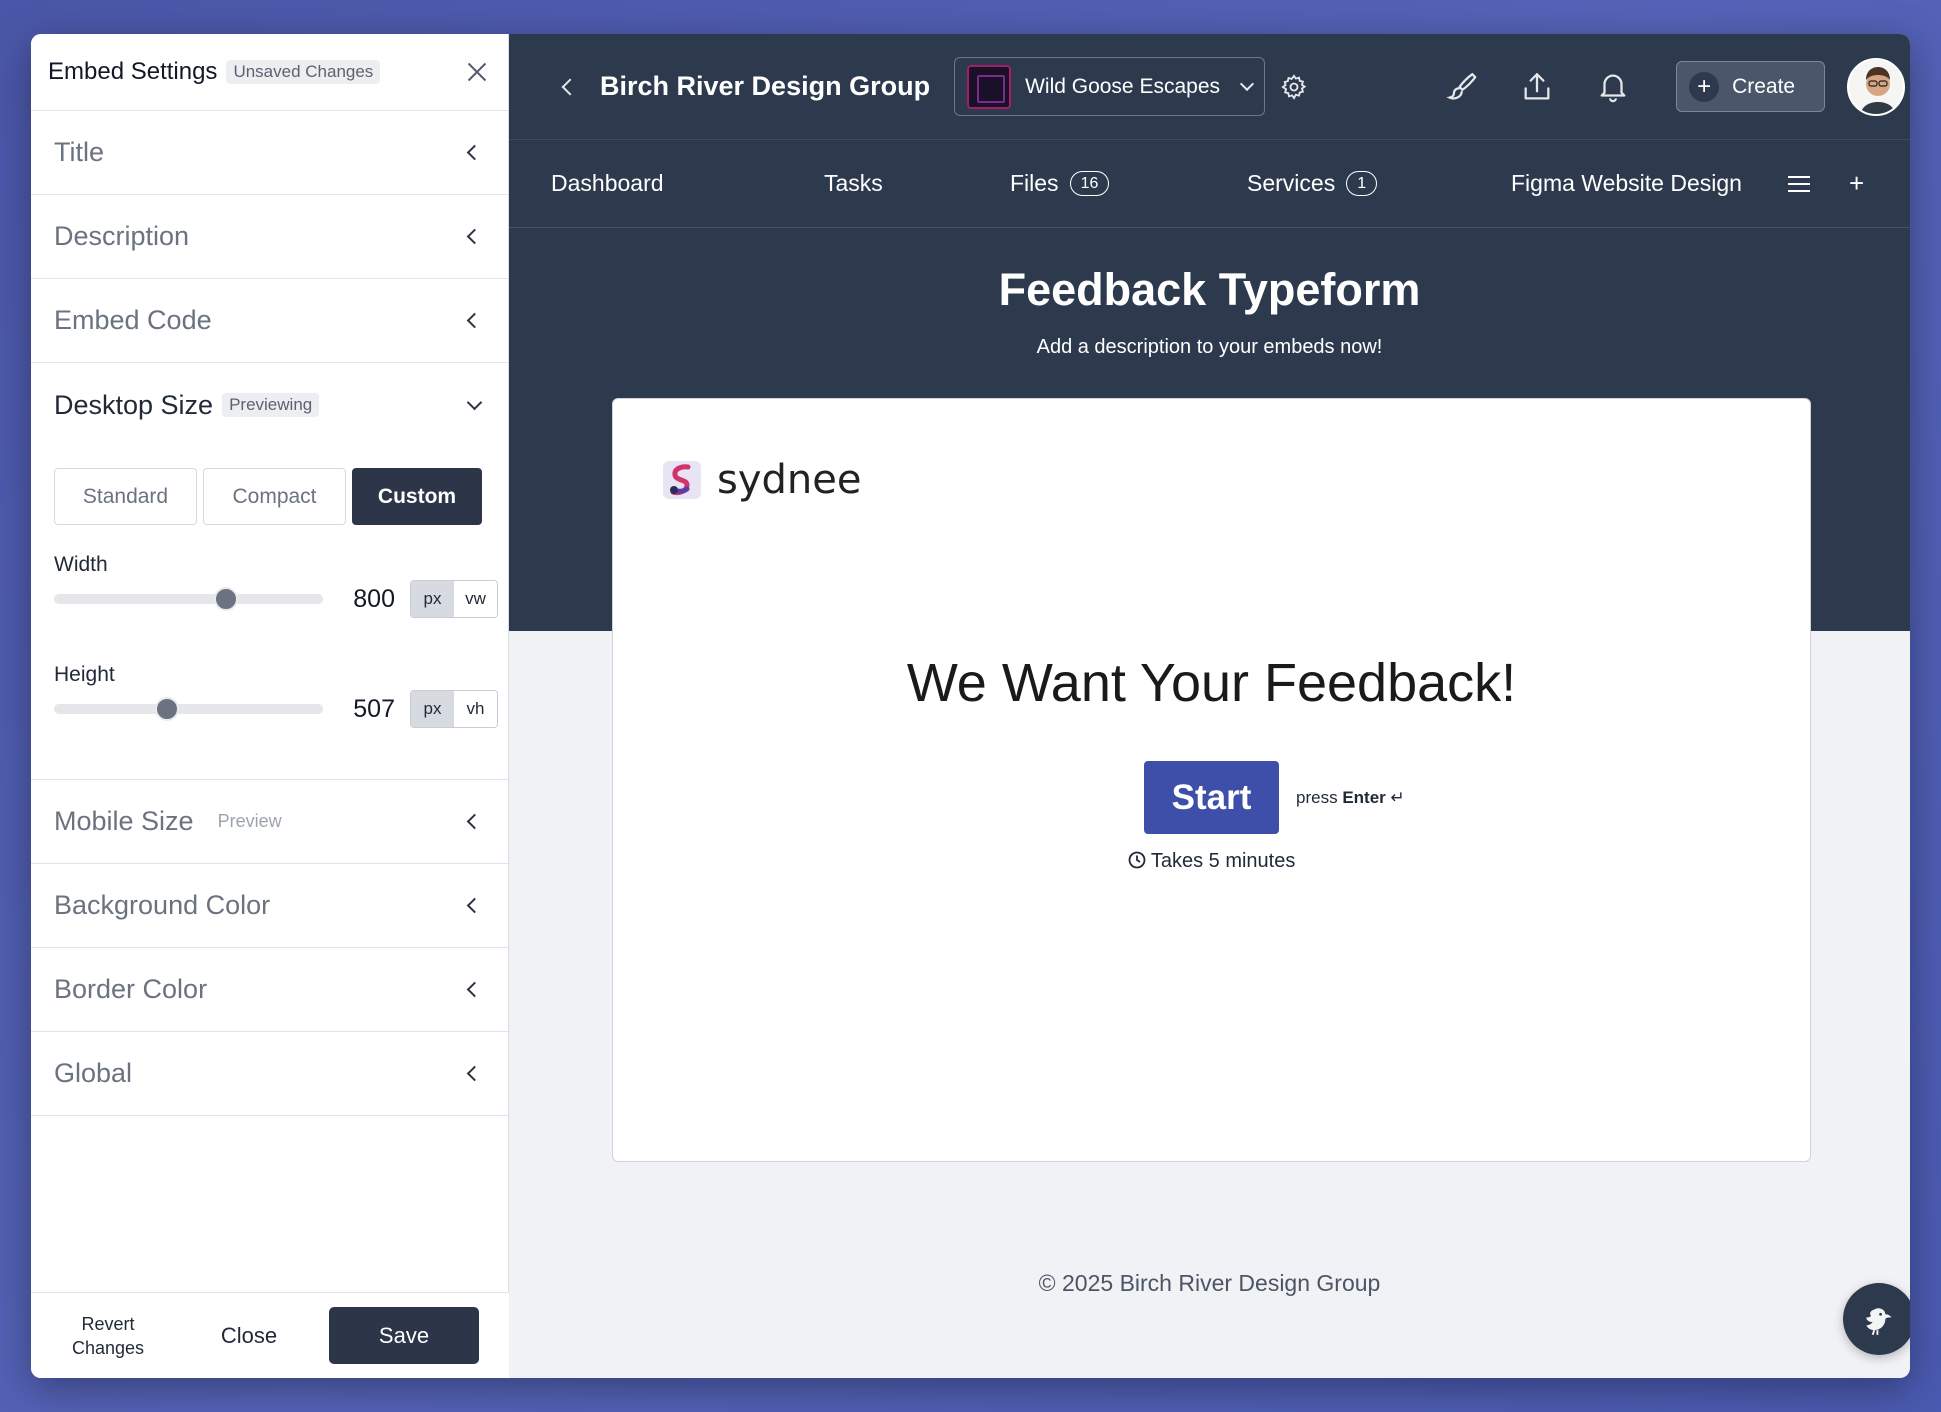 The height and width of the screenshot is (1412, 1941). What do you see at coordinates (79, 152) in the screenshot?
I see `section-title-label: Title` at bounding box center [79, 152].